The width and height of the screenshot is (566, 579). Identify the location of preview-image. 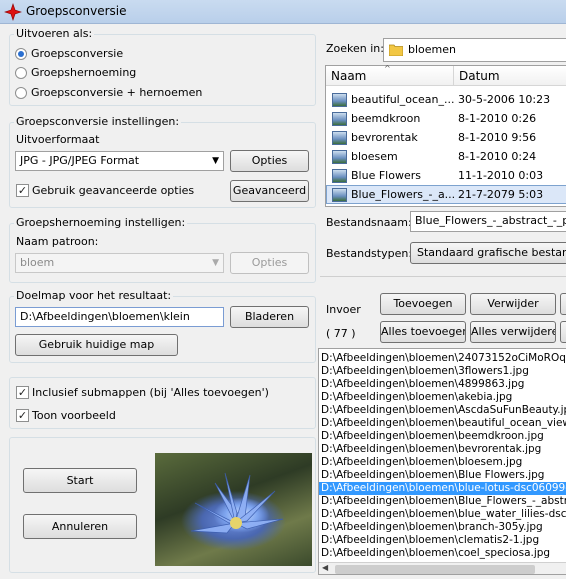
(233, 509).